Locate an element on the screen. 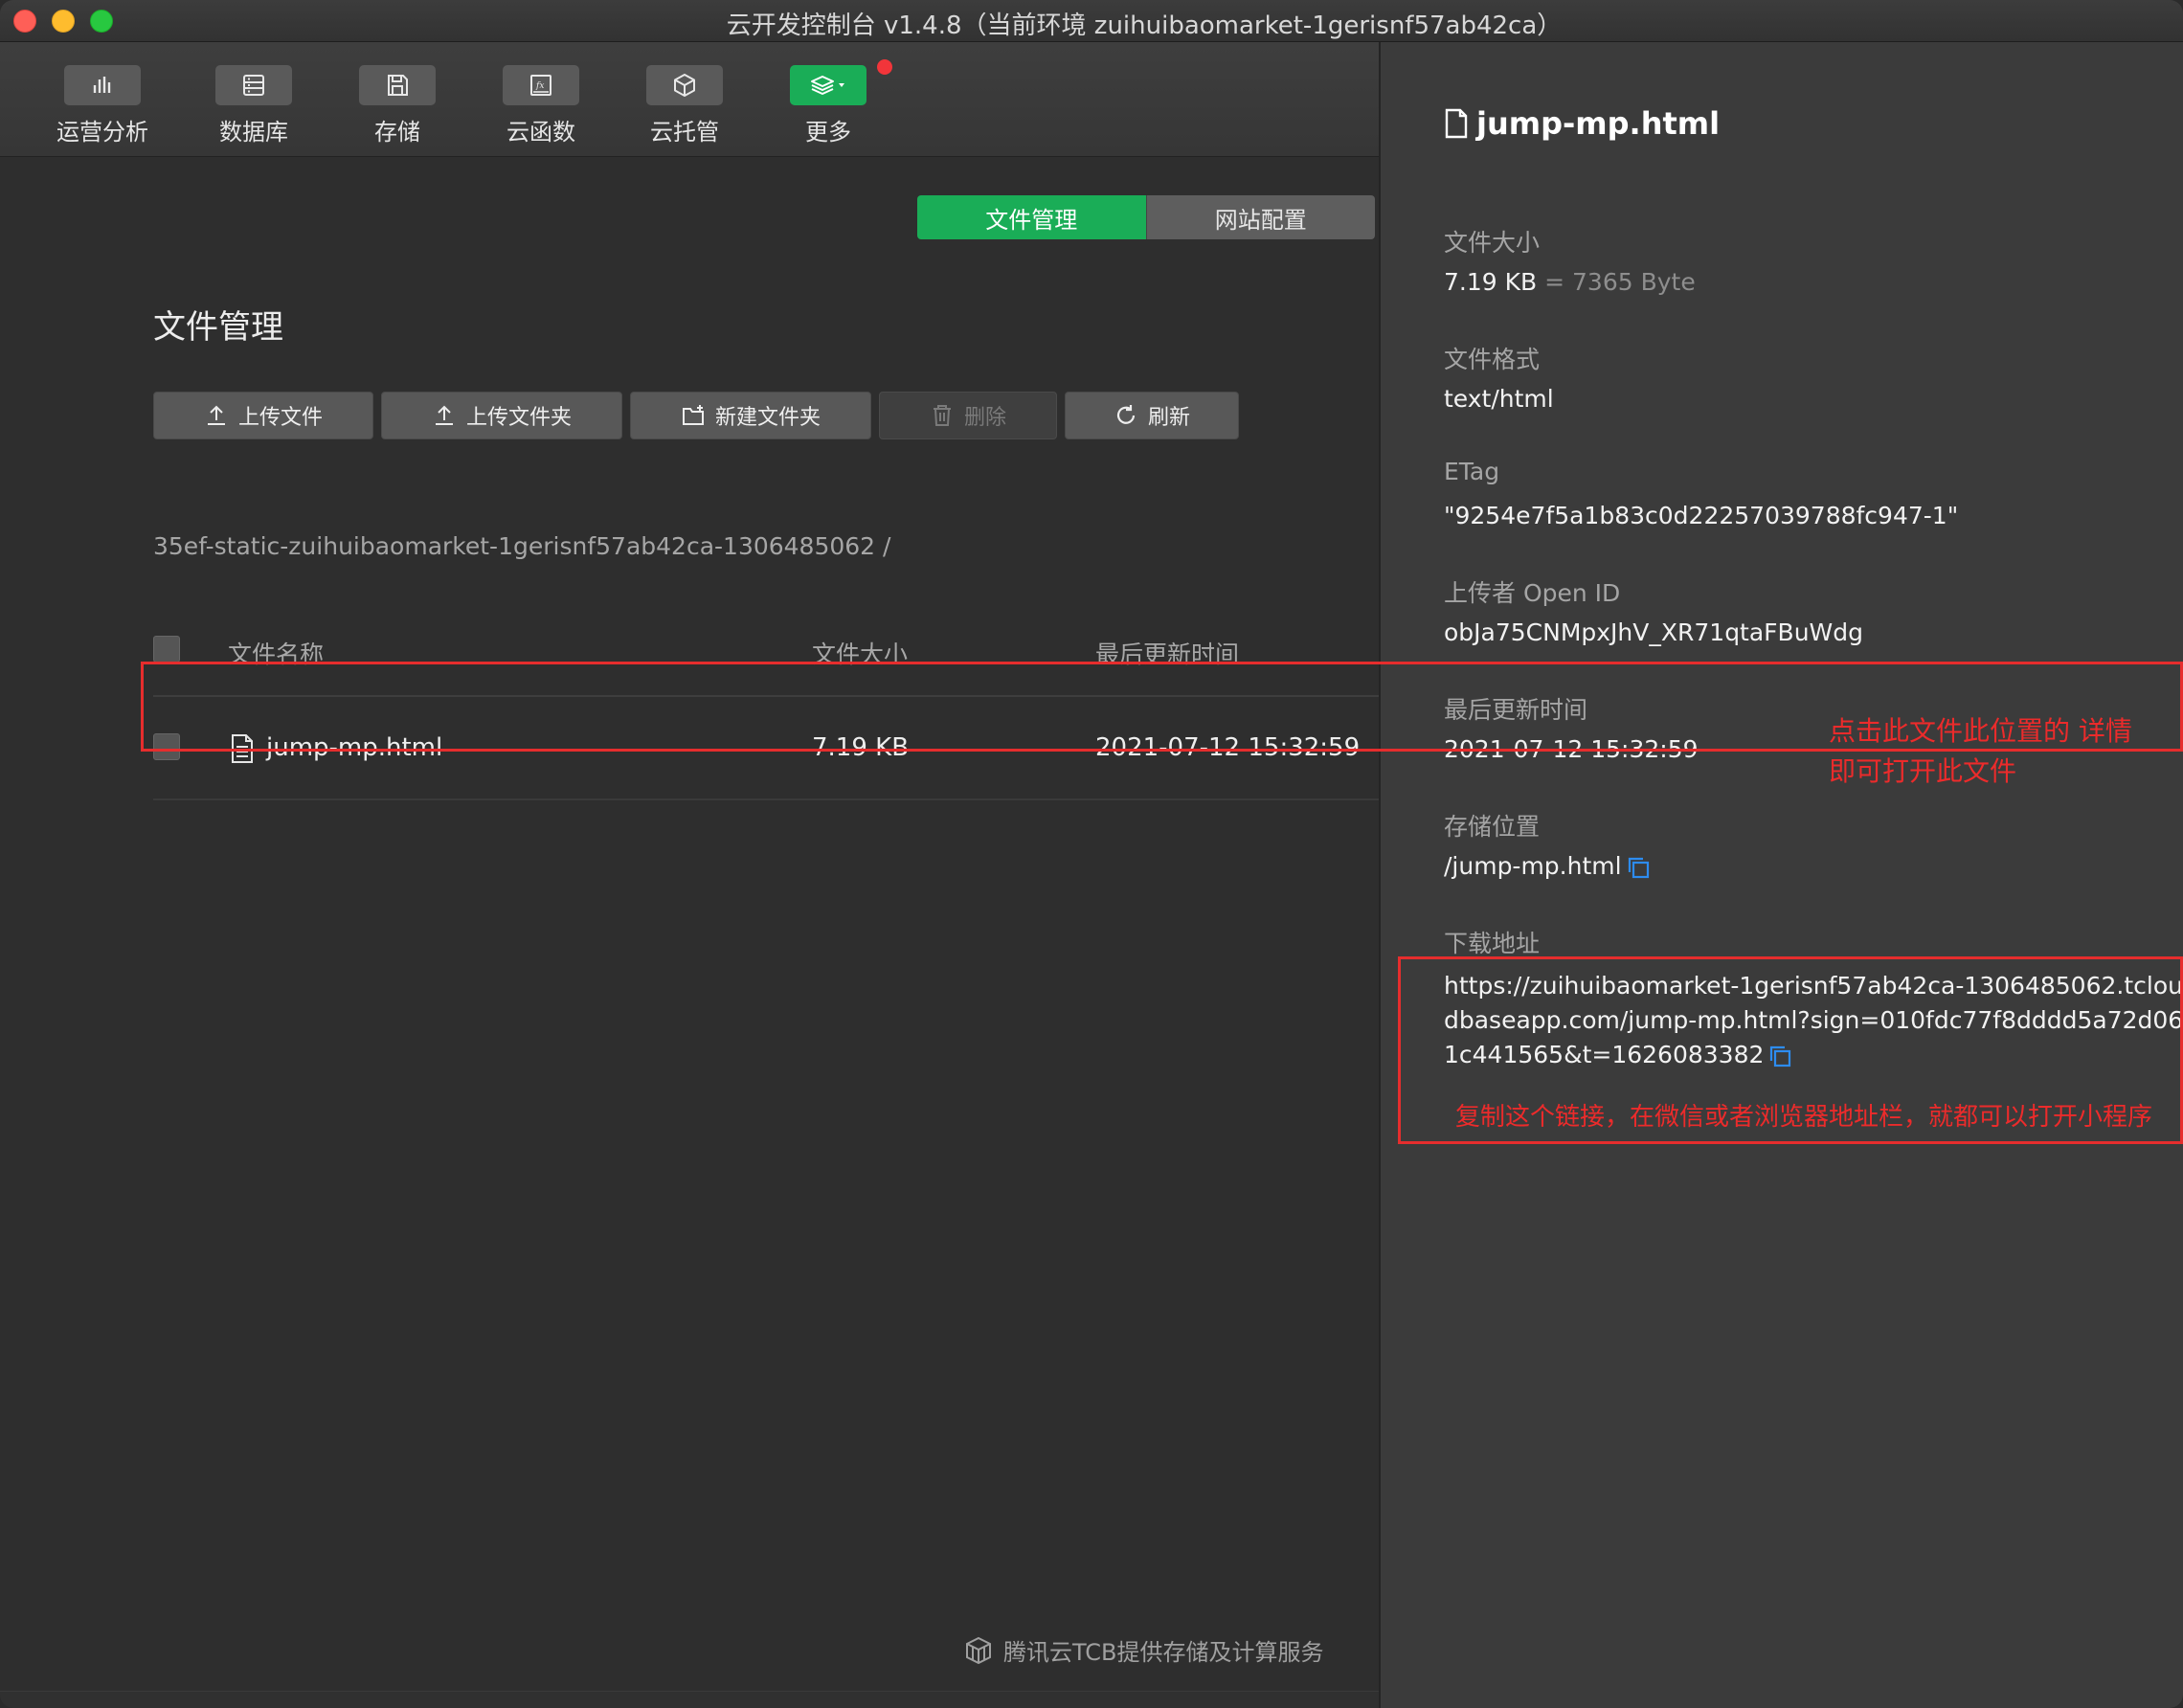 This screenshot has height=1708, width=2183. storage-path-text: /jump-mp.html is located at coordinates (1533, 866).